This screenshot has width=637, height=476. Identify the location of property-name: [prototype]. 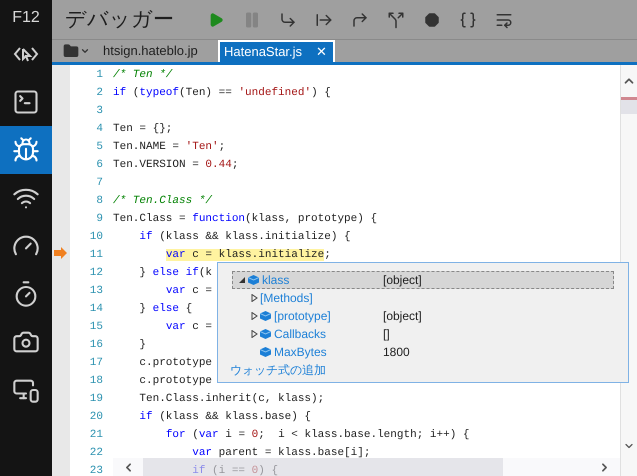
(302, 316).